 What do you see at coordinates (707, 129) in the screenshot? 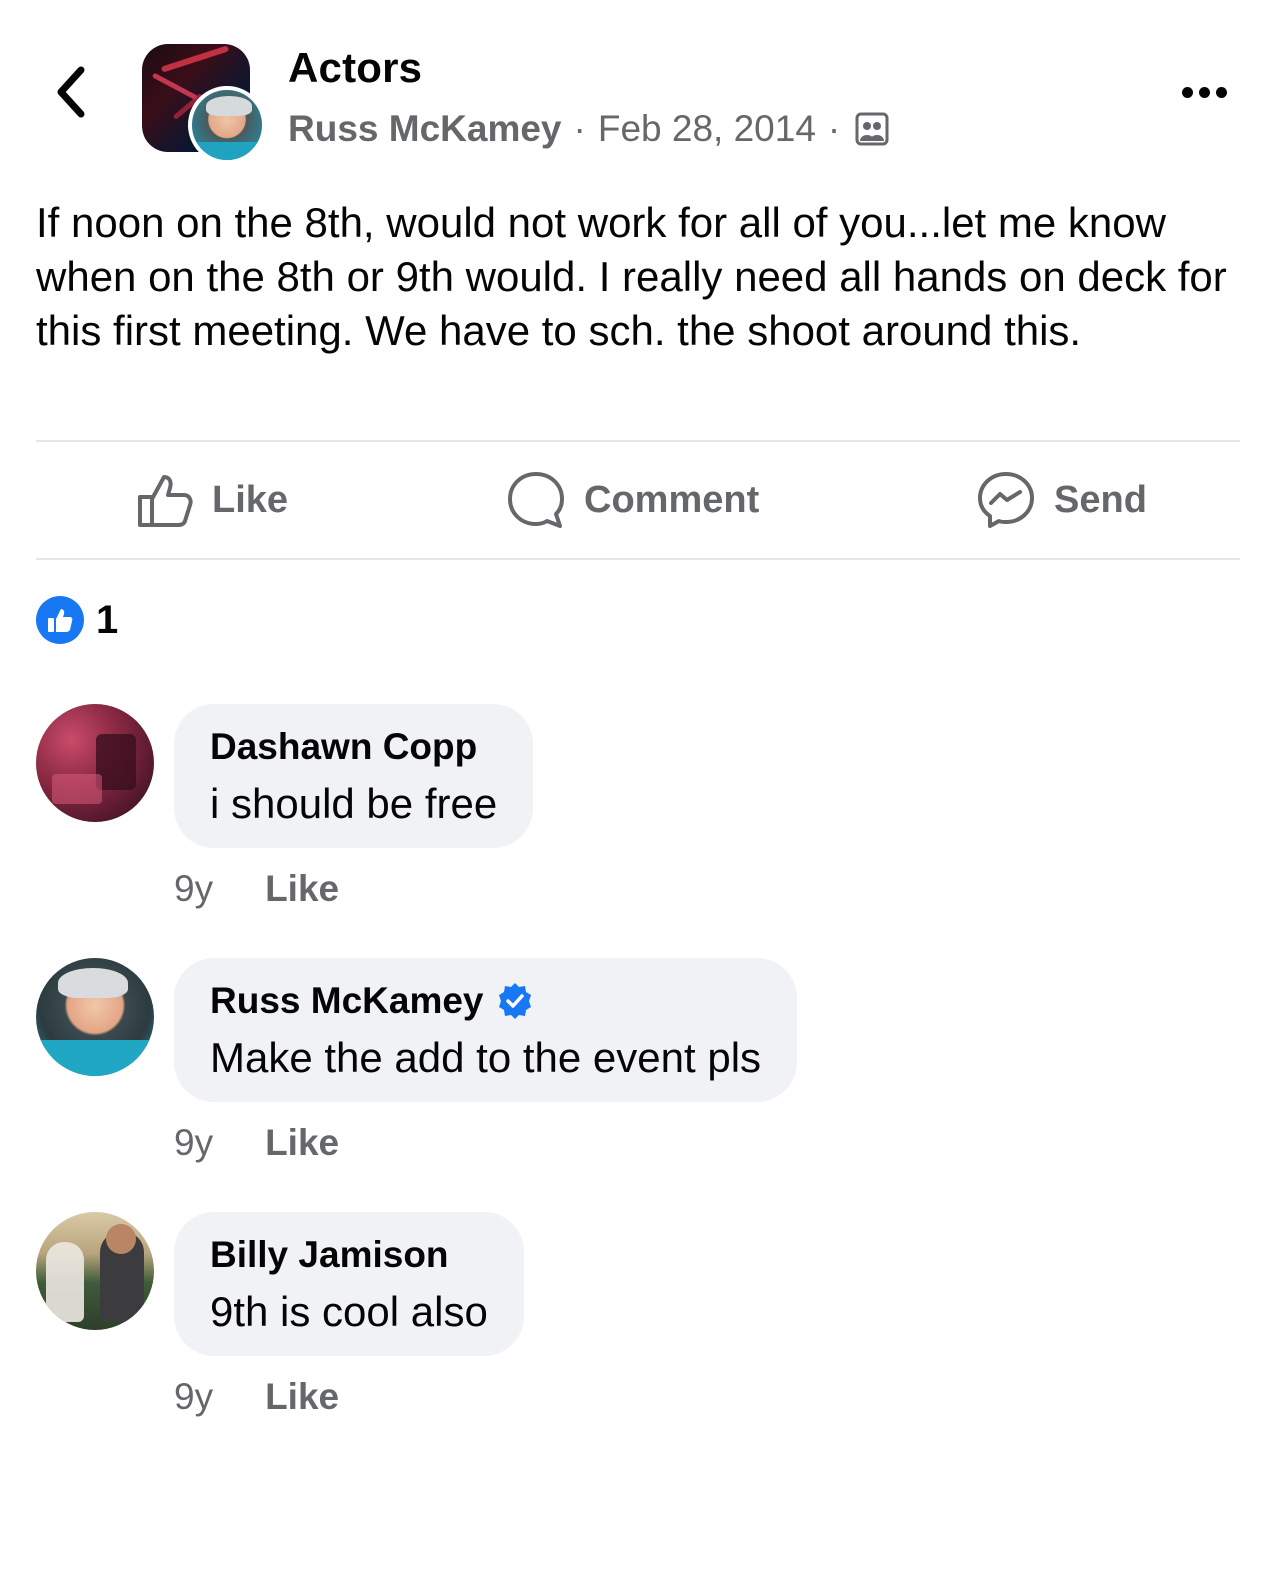
I see `post-date: Feb 28, 2014` at bounding box center [707, 129].